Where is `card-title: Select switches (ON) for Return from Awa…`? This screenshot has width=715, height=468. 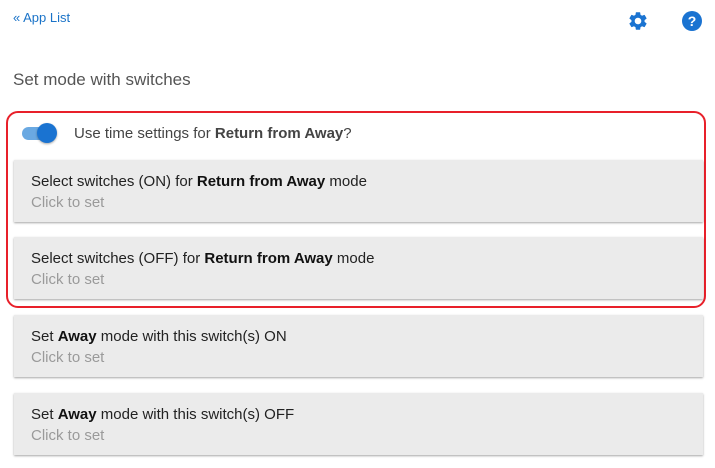 card-title: Select switches (ON) for Return from Awa… is located at coordinates (367, 182).